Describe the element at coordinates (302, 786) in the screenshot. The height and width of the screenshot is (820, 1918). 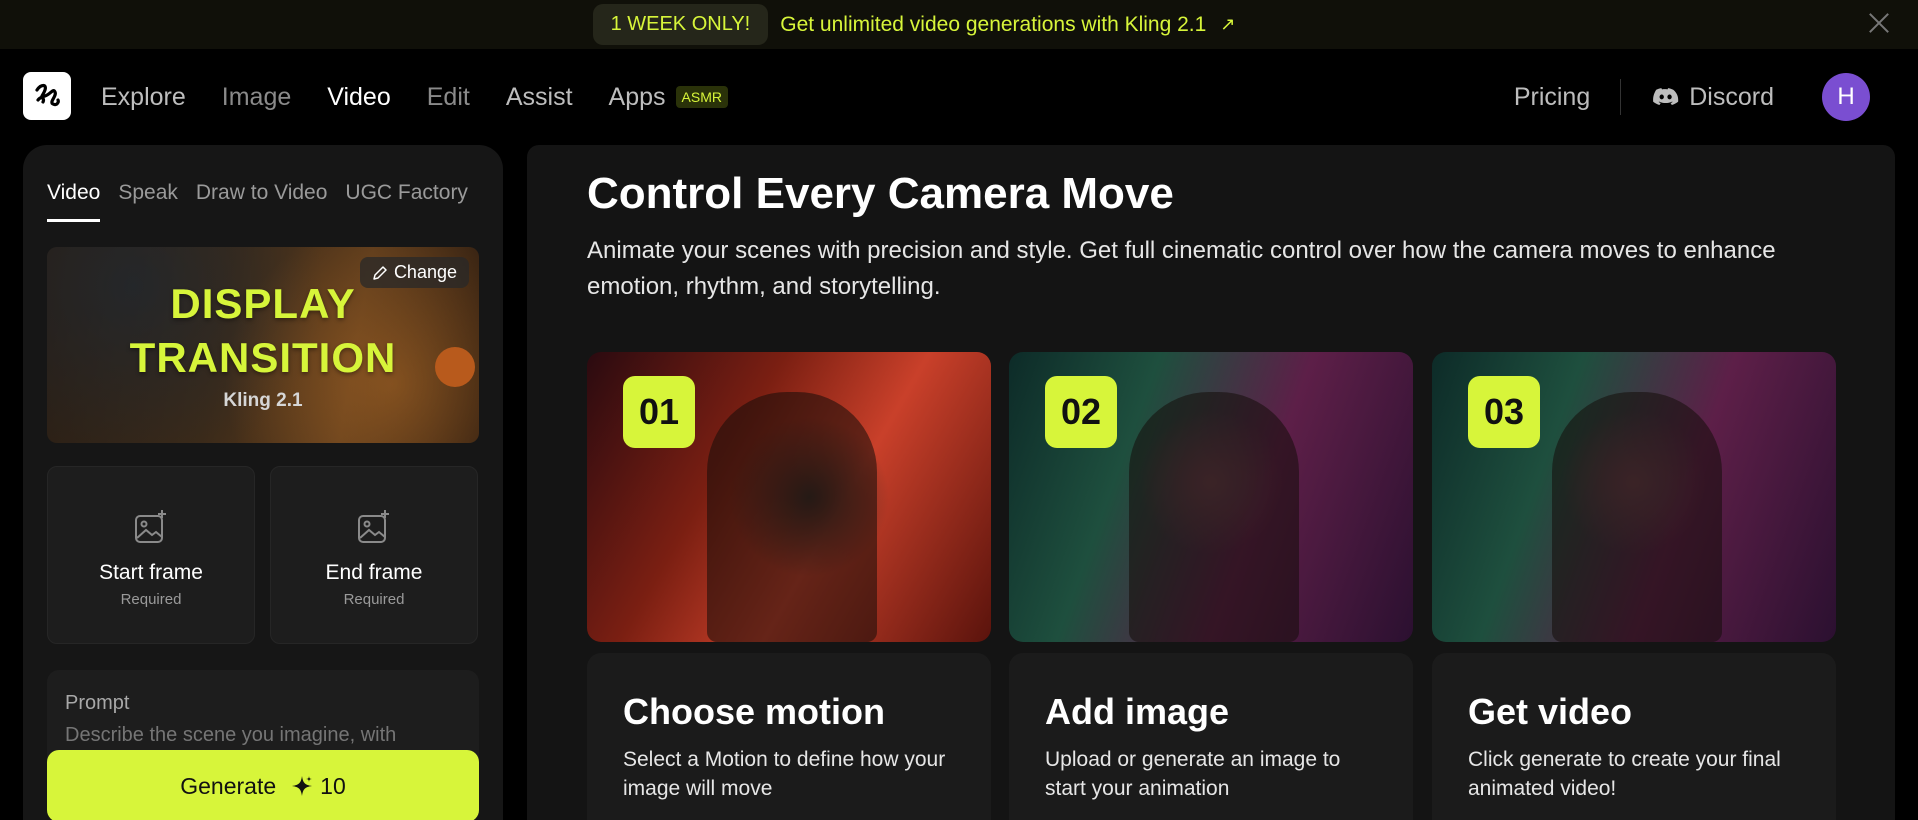
I see `sparkle-icon` at that location.